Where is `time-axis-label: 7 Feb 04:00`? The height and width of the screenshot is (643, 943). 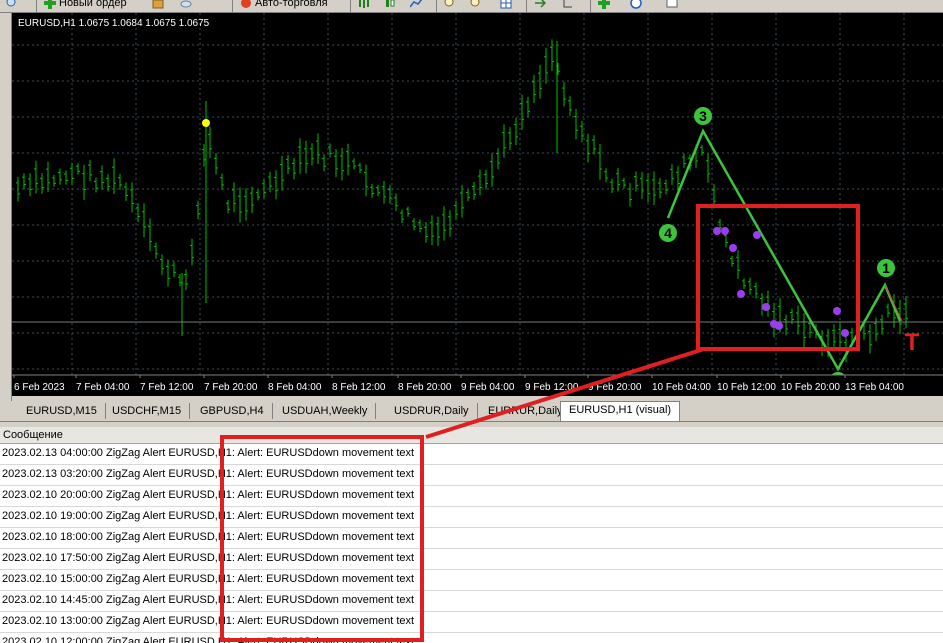
time-axis-label: 7 Feb 04:00 is located at coordinates (103, 387).